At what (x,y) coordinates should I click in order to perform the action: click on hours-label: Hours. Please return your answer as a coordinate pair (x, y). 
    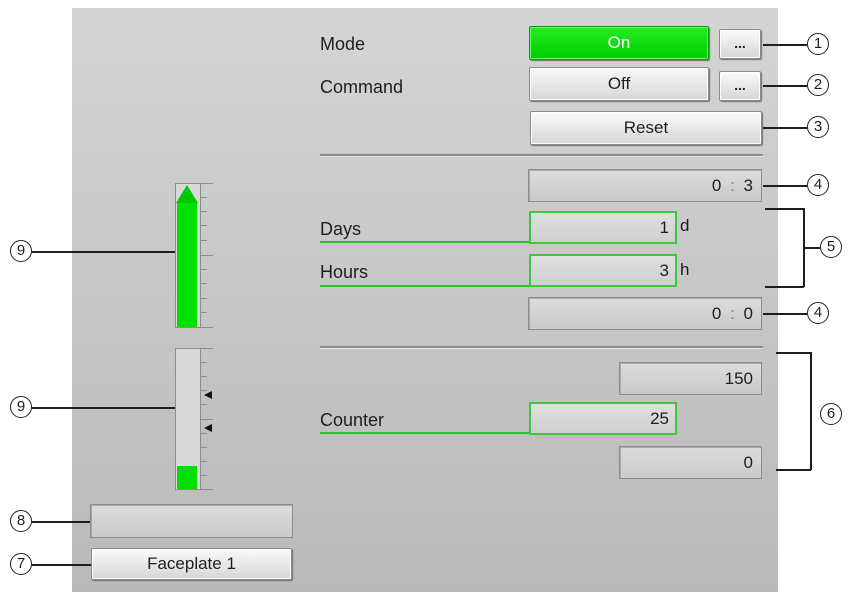
    Looking at the image, I should click on (344, 272).